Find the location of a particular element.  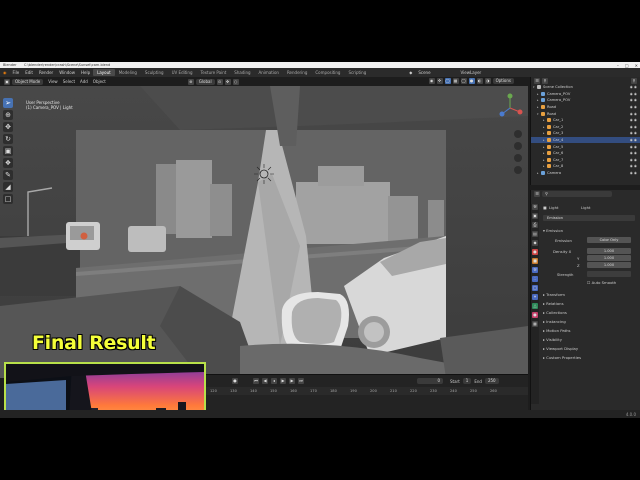

shading-solid-icon: ● is located at coordinates (471, 81).